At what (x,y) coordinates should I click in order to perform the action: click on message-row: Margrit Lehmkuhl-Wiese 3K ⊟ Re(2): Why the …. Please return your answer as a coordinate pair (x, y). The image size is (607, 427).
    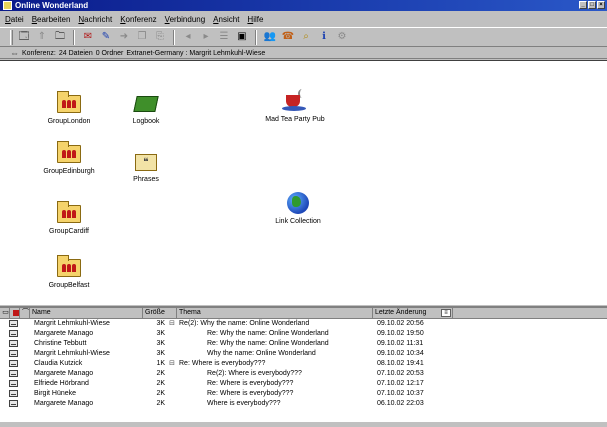
    Looking at the image, I should click on (303, 324).